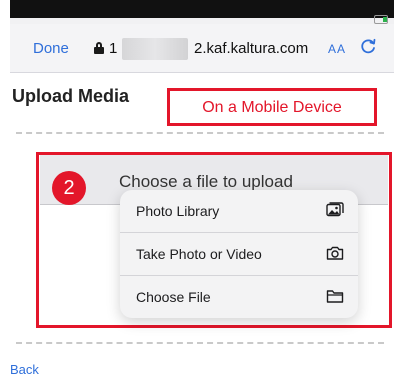  I want to click on battery-icon, so click(381, 19).